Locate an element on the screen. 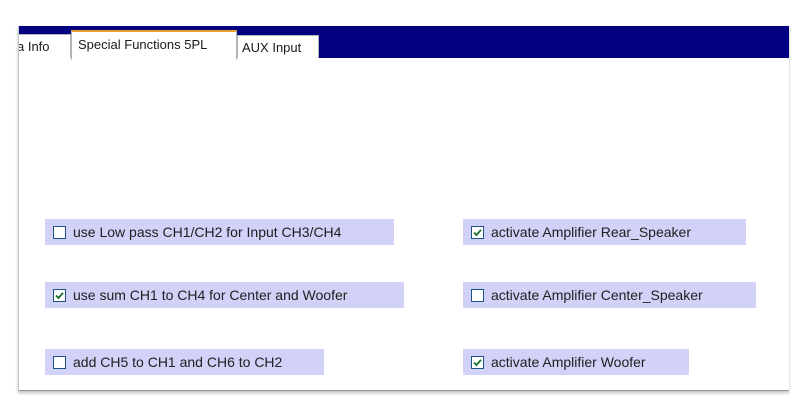 This screenshot has width=791, height=396. option-low-pass-input: use Low pass CH1/CH2 for Input CH3/CH4 is located at coordinates (219, 232).